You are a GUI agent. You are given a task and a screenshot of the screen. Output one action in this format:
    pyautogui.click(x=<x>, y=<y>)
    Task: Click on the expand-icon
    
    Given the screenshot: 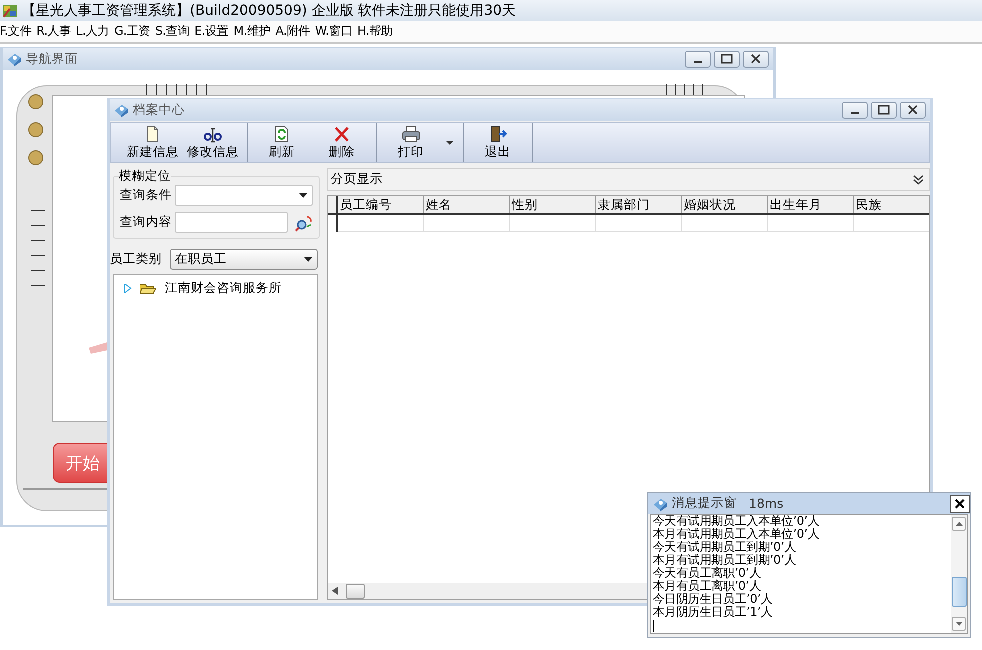 What is the action you would take?
    pyautogui.click(x=128, y=288)
    